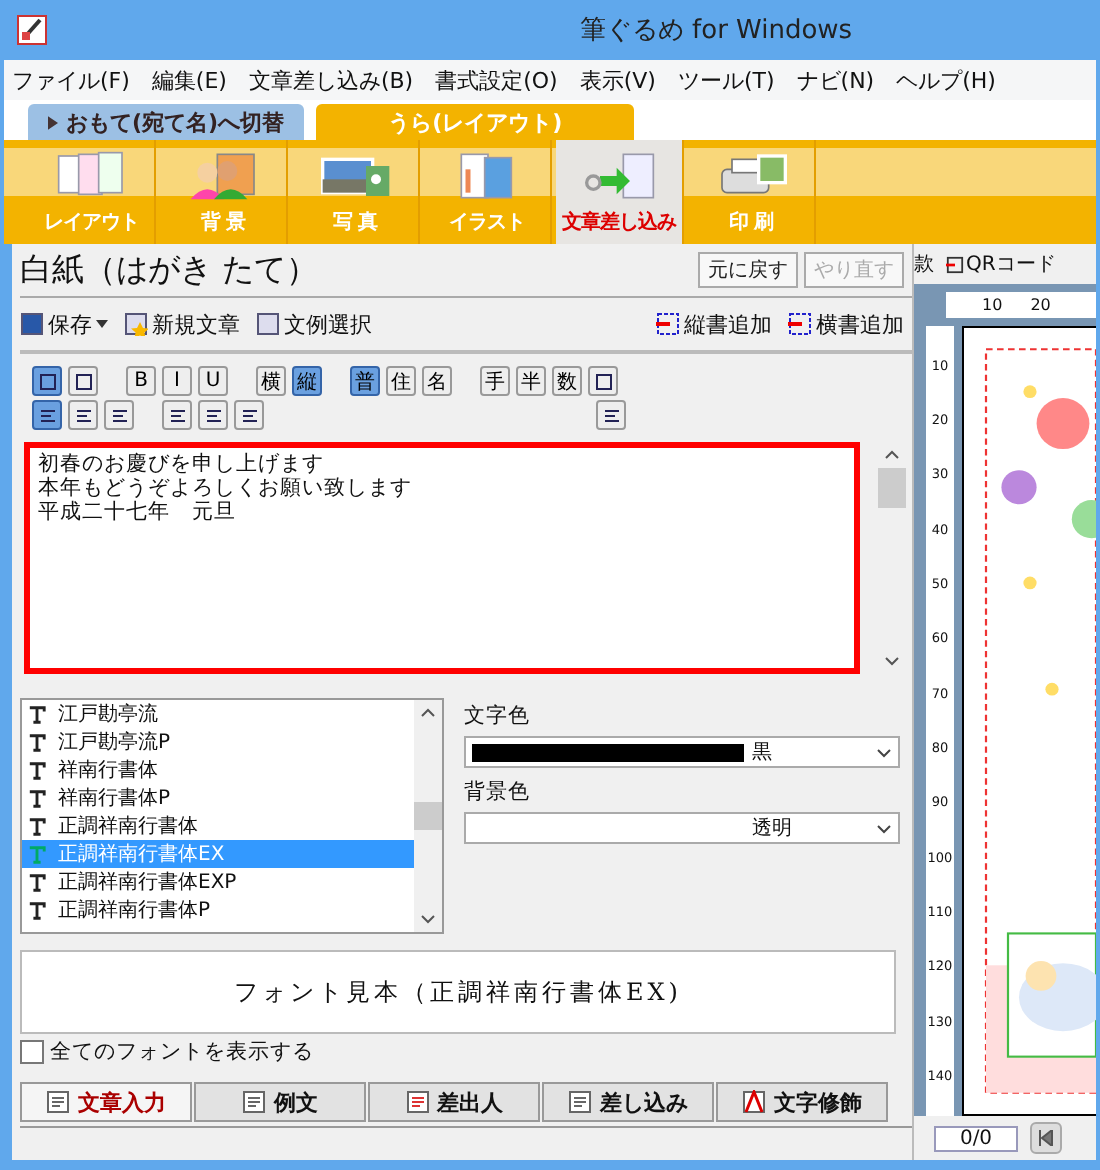 This screenshot has height=1170, width=1100. What do you see at coordinates (170, 270) in the screenshot?
I see `document-title: 白紙（はがき たて）` at bounding box center [170, 270].